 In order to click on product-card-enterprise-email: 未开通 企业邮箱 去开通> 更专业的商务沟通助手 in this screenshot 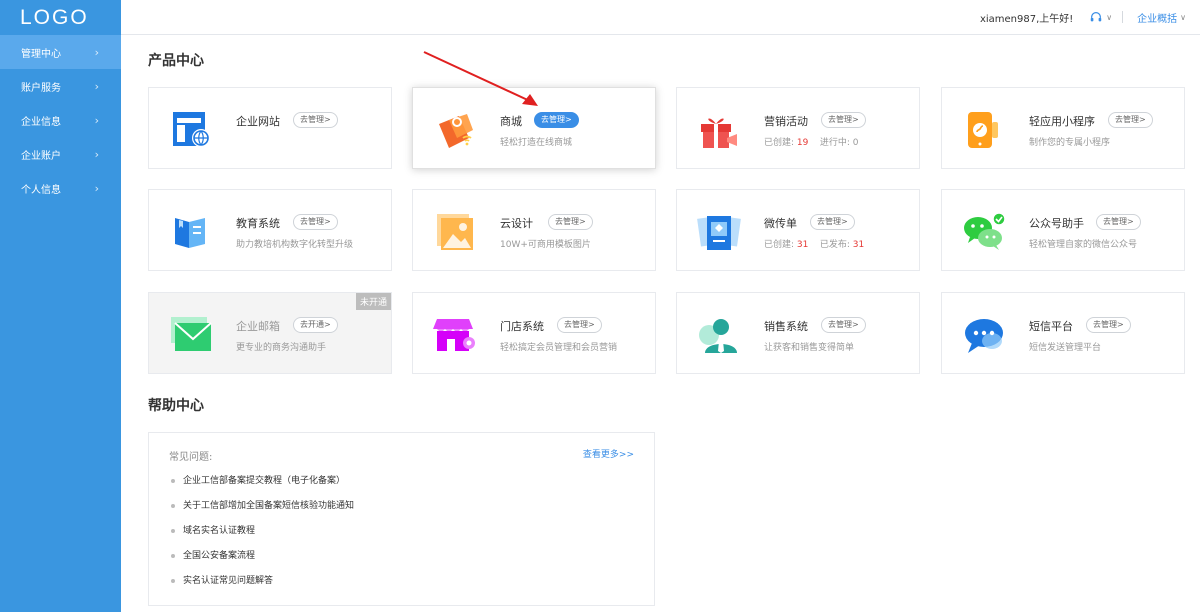, I will do `click(270, 333)`.